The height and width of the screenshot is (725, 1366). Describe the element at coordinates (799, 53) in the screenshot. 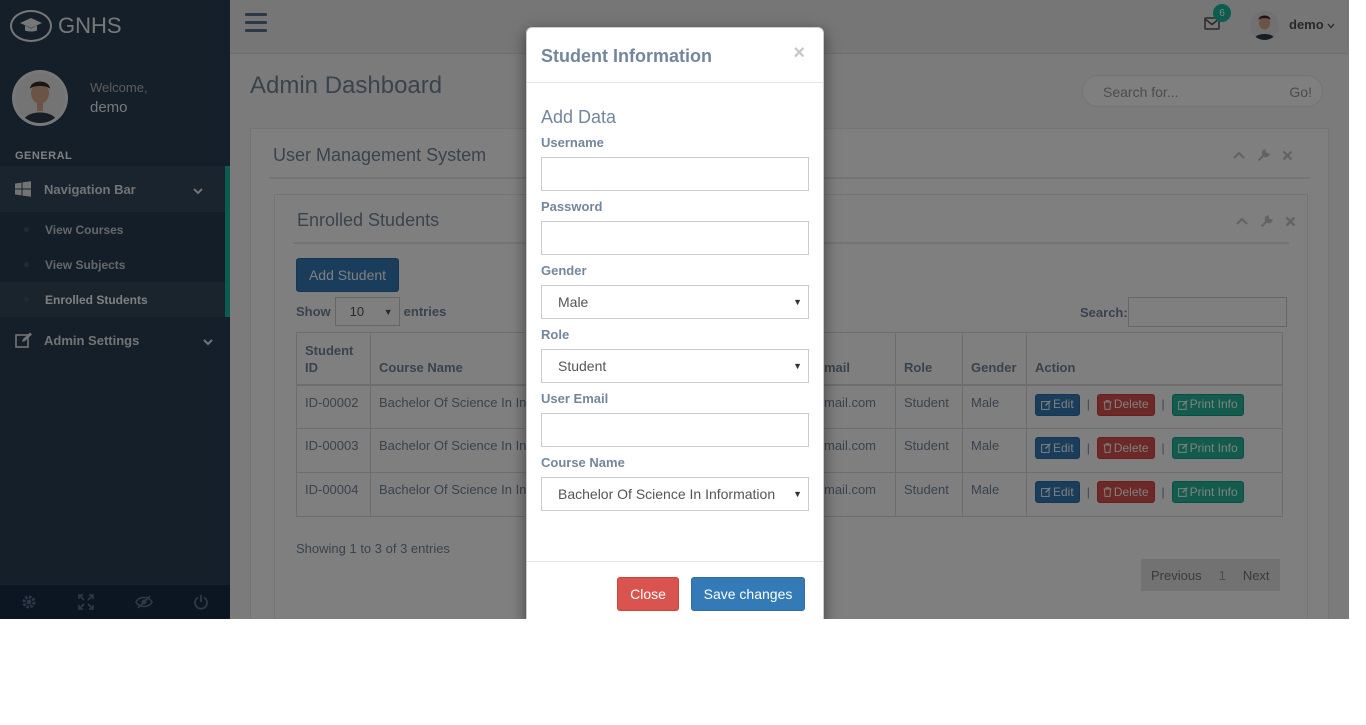

I see `modal-close-icon: ×` at that location.